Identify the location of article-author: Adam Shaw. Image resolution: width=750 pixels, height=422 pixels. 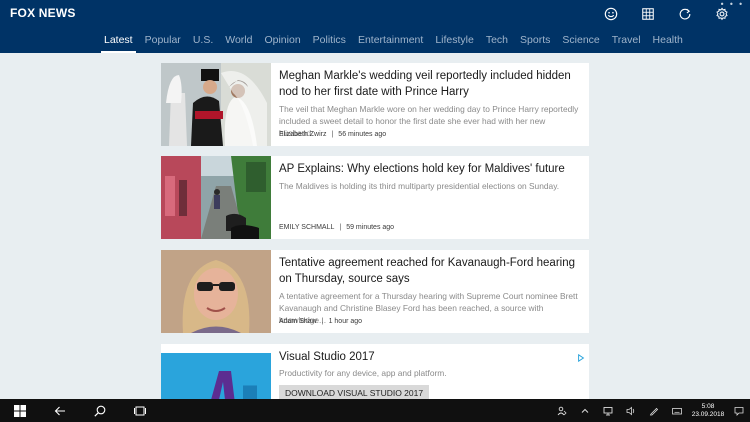
(298, 321).